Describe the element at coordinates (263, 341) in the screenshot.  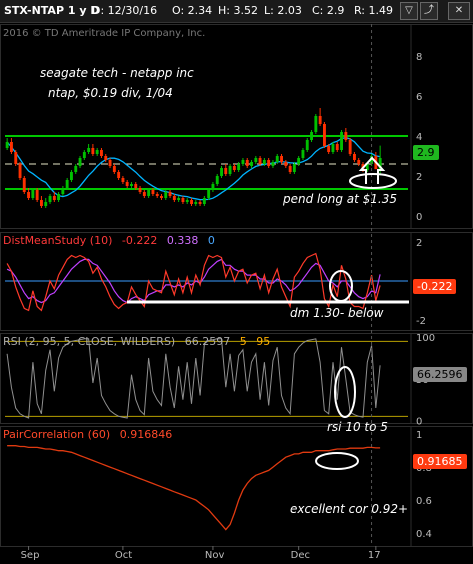
I see `rsi-overbought-value: 95` at that location.